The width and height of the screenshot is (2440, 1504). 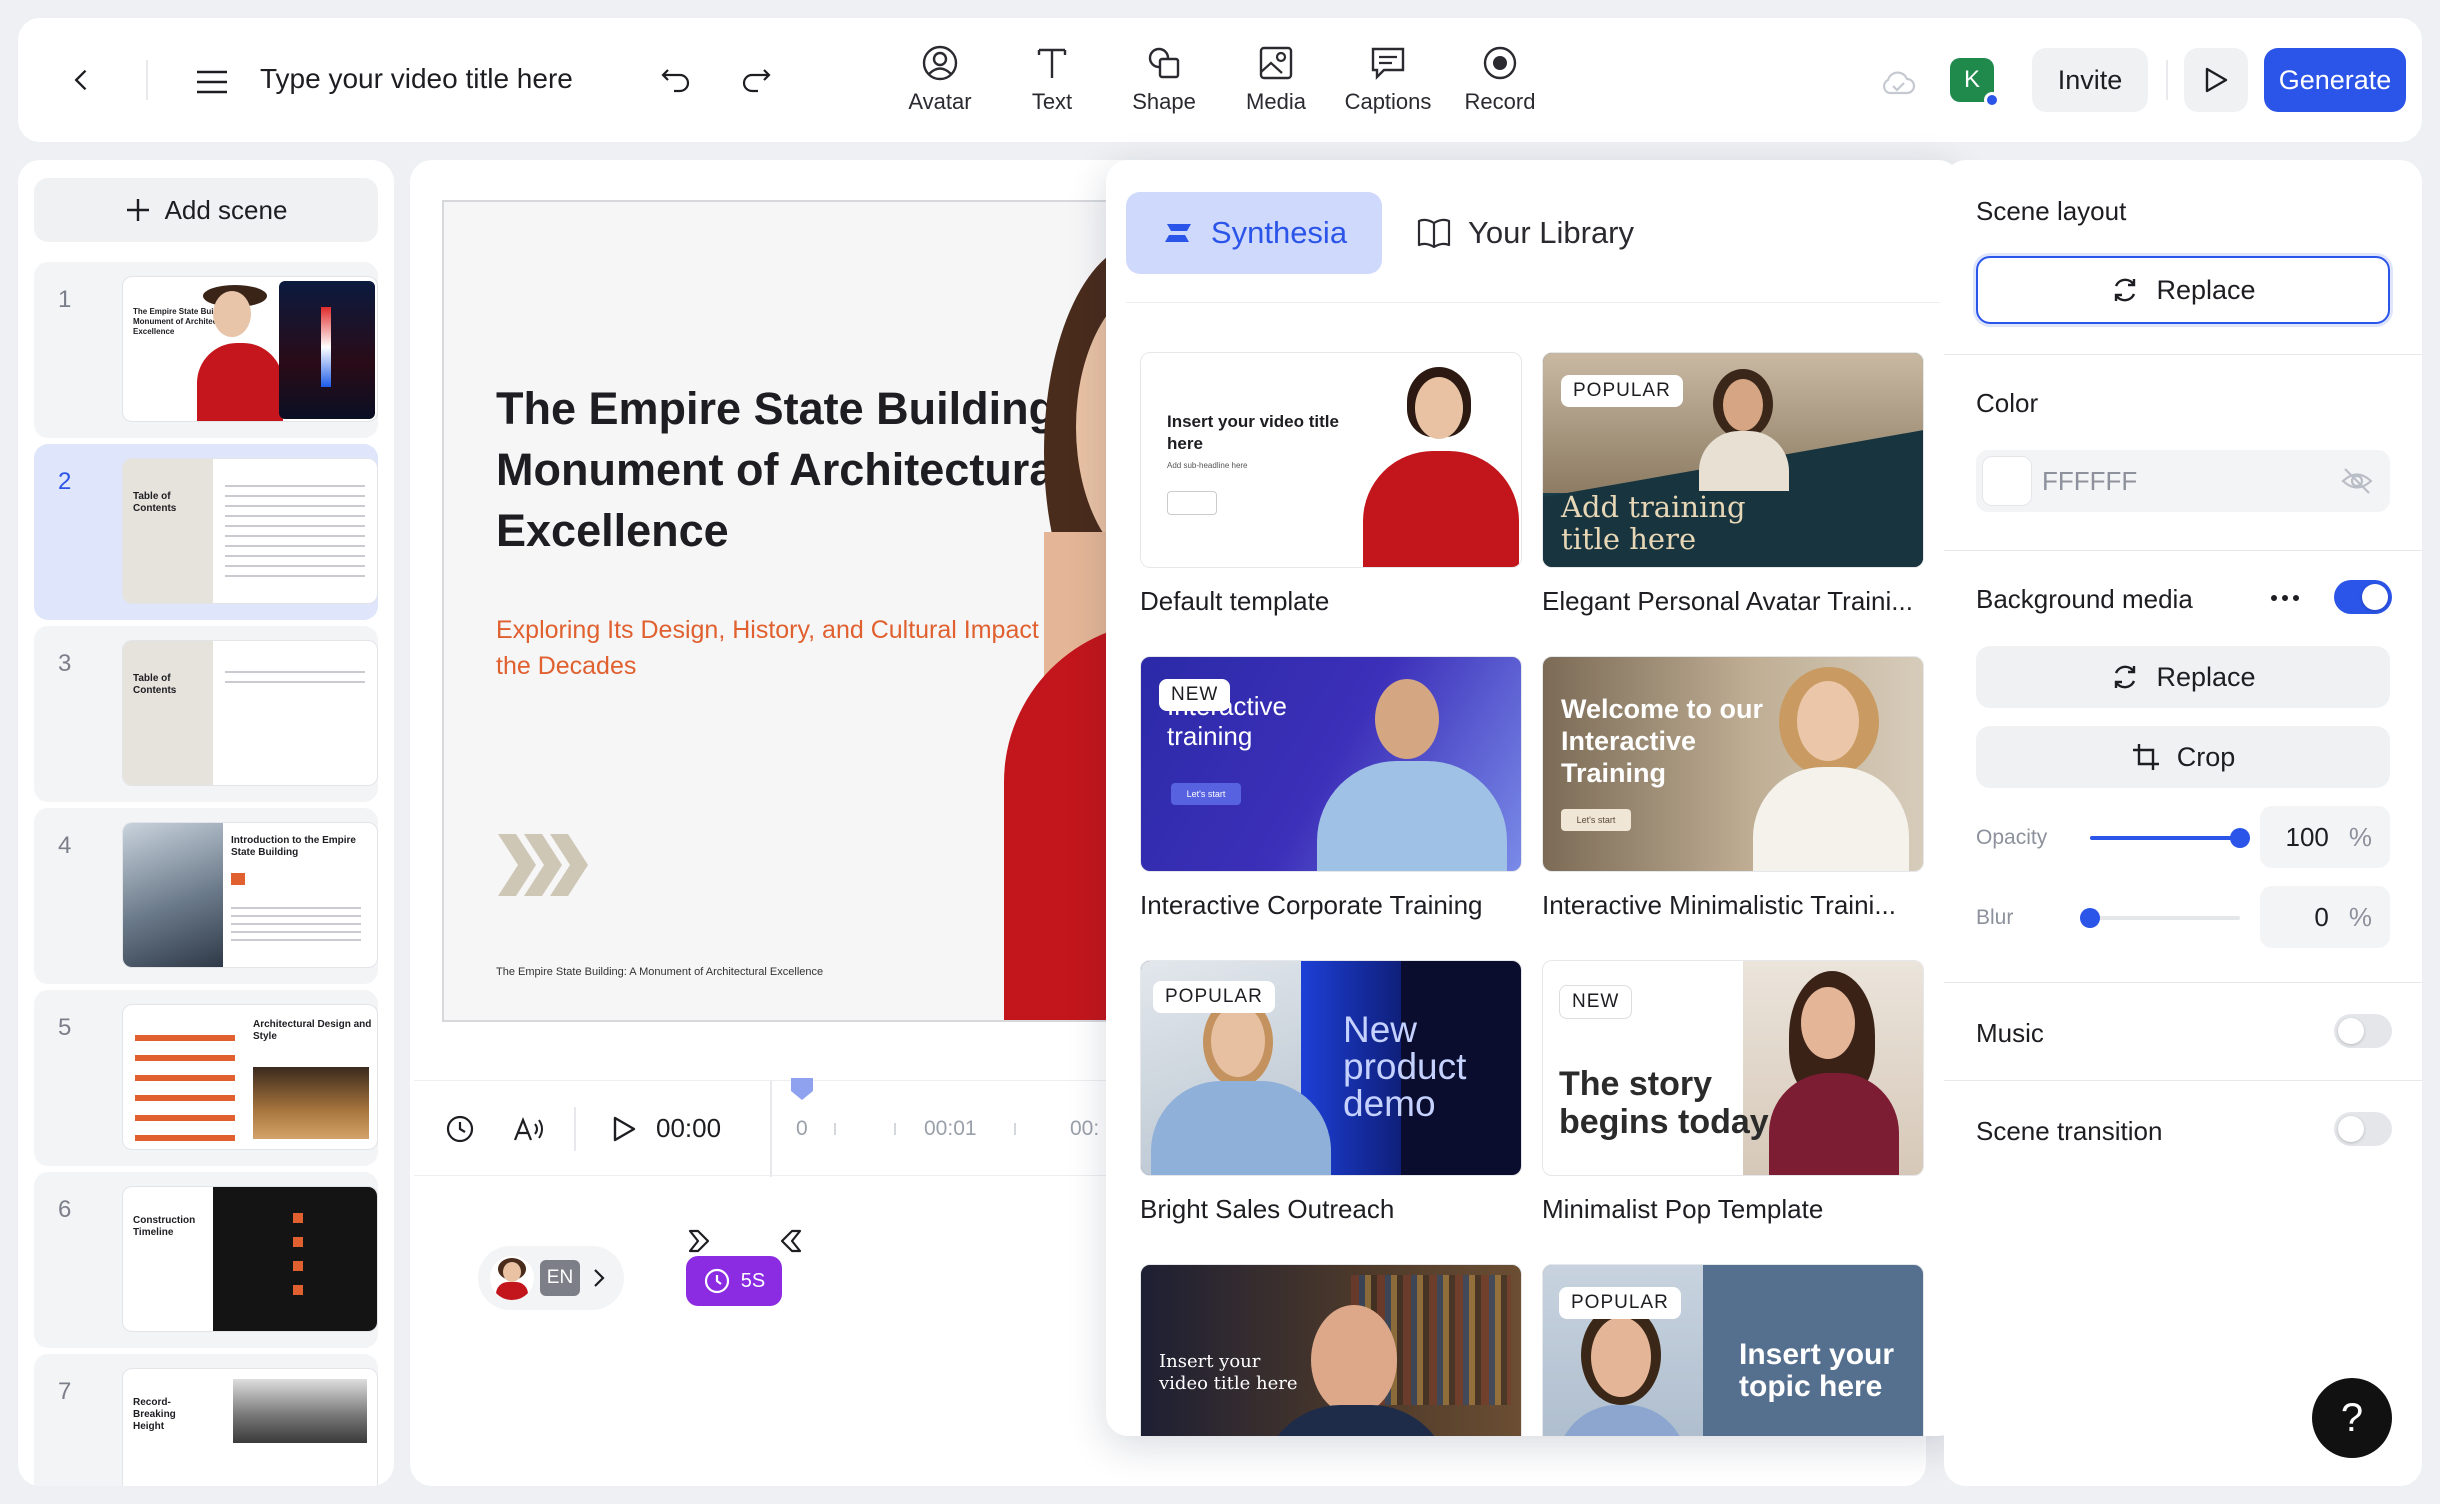 What do you see at coordinates (2170, 838) in the screenshot?
I see `opacity-slider` at bounding box center [2170, 838].